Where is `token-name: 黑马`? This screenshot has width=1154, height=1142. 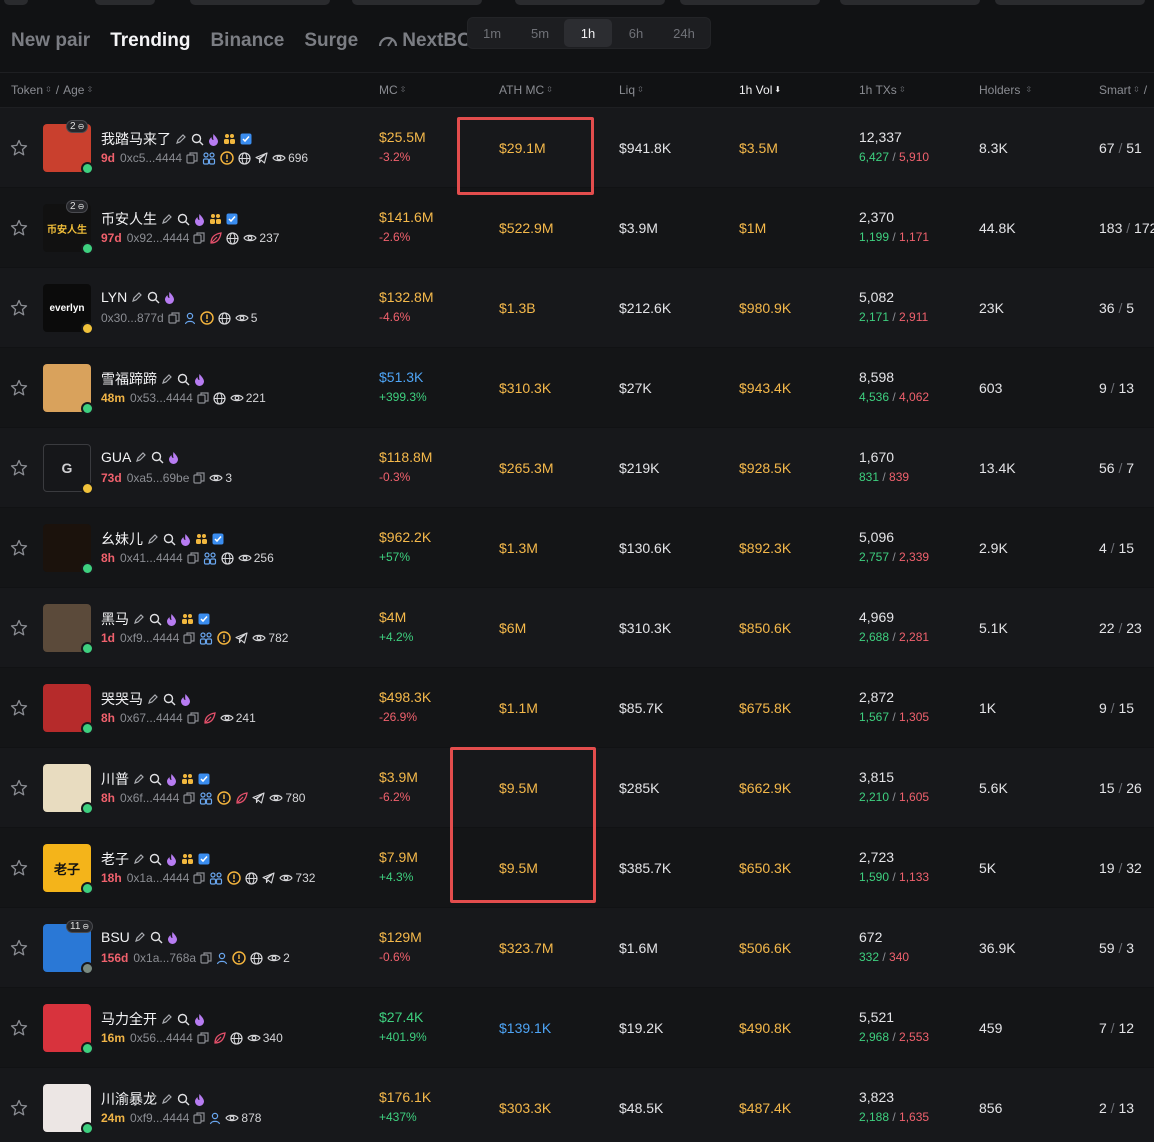 token-name: 黑马 is located at coordinates (155, 619).